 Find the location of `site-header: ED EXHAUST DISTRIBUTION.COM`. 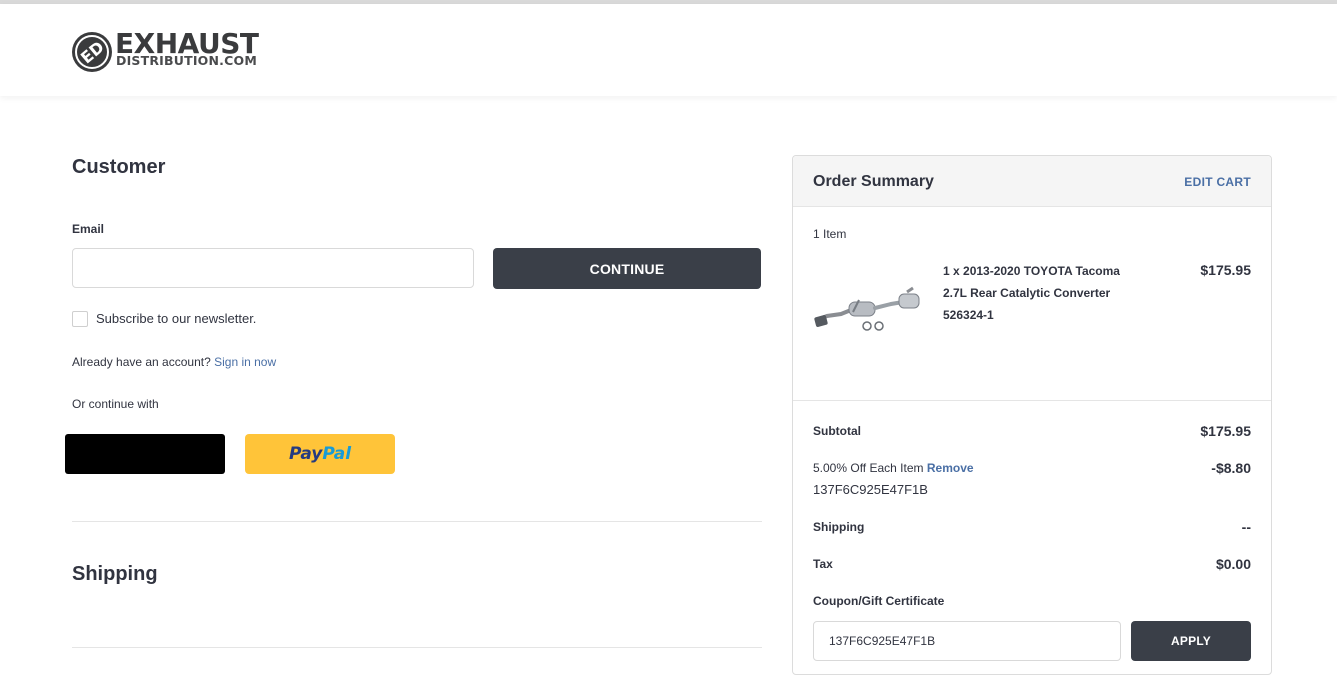

site-header: ED EXHAUST DISTRIBUTION.COM is located at coordinates (668, 50).